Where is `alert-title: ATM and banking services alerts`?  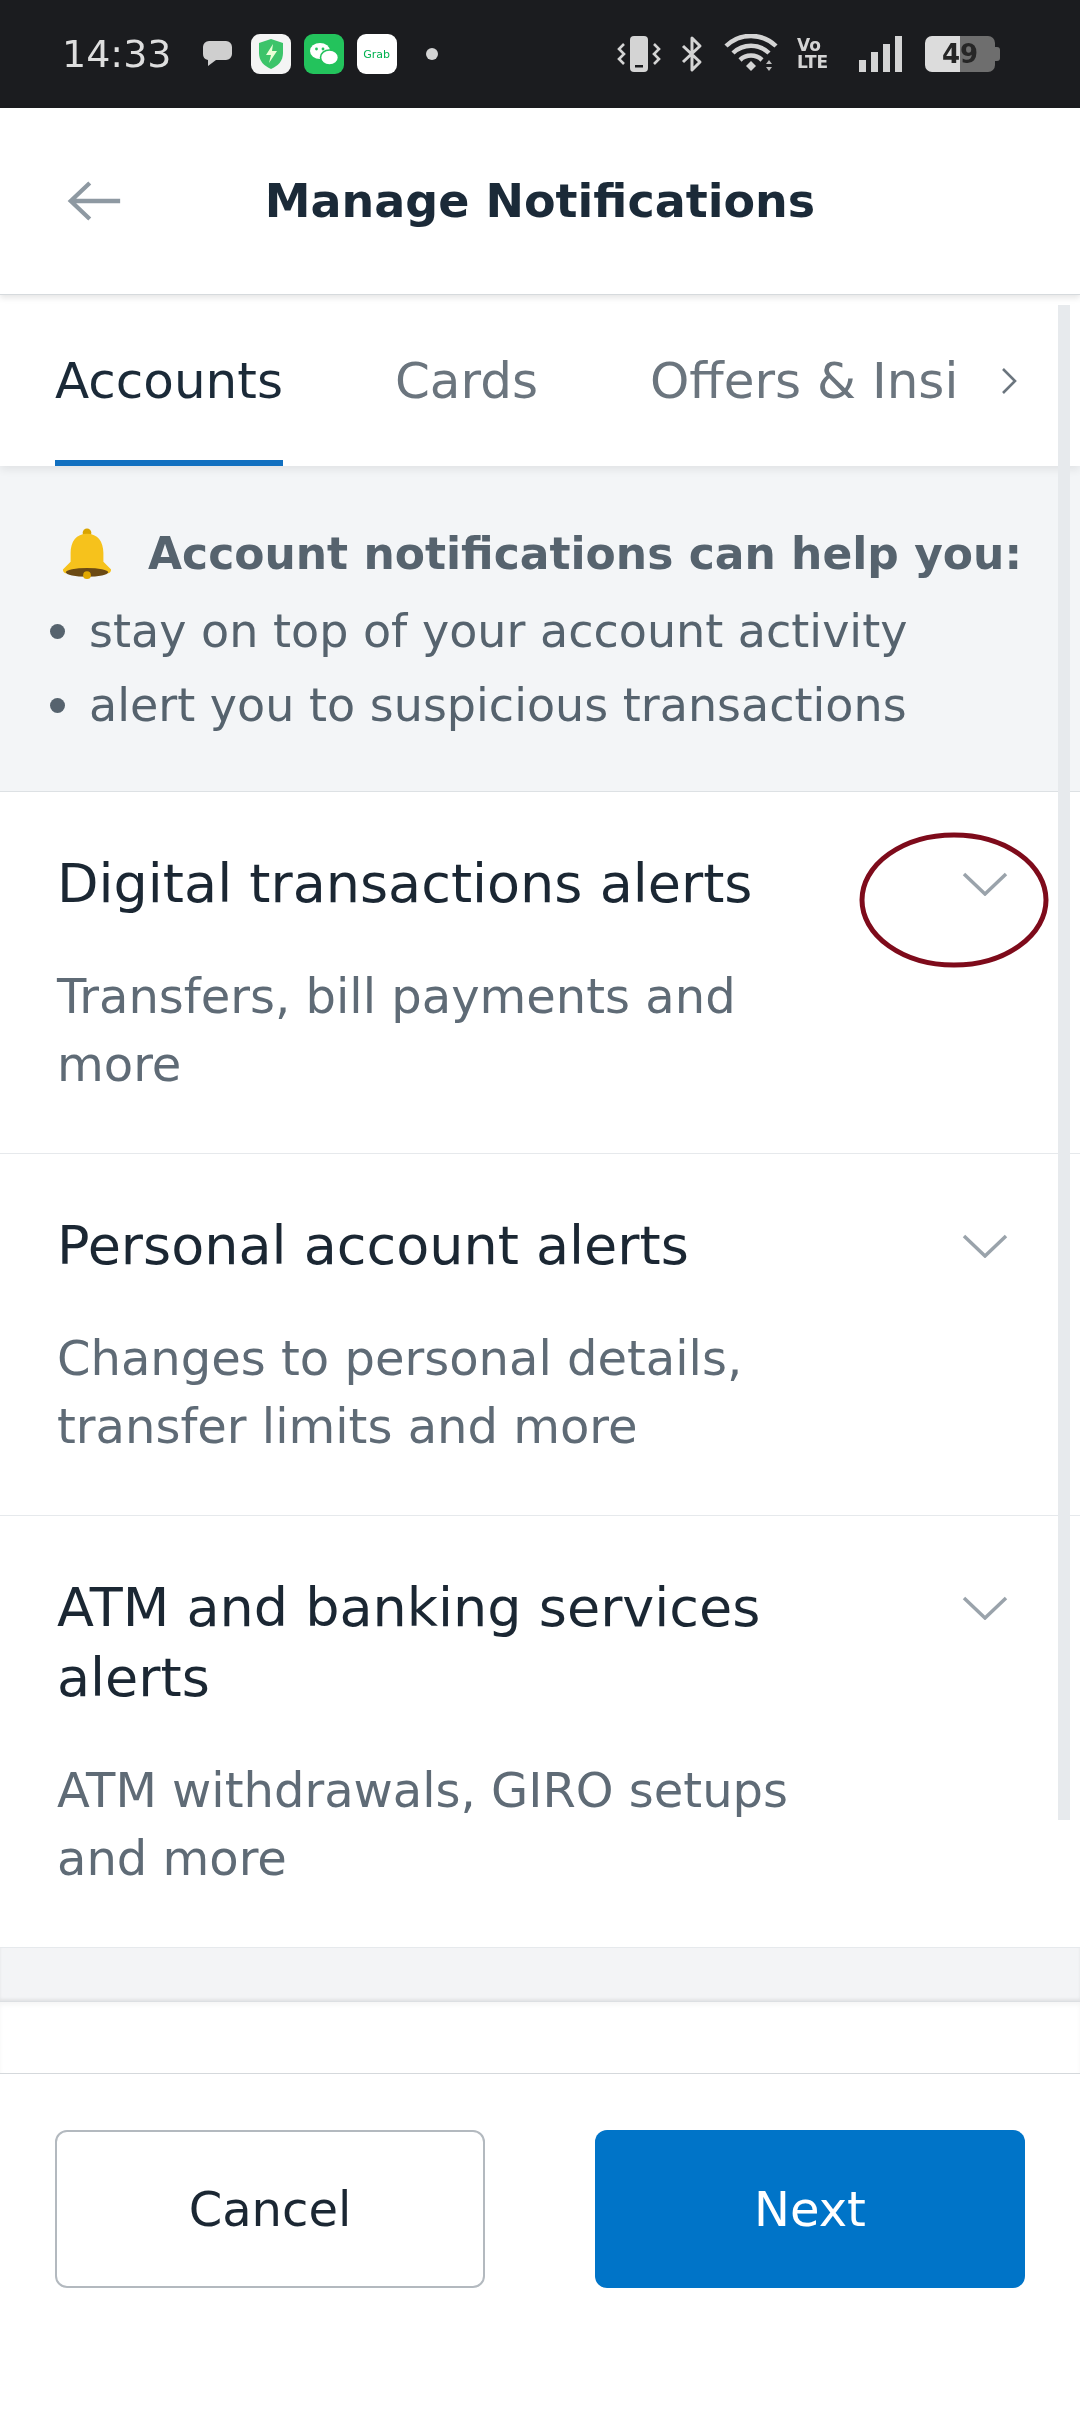
alert-title: ATM and banking services alerts is located at coordinates (409, 1643).